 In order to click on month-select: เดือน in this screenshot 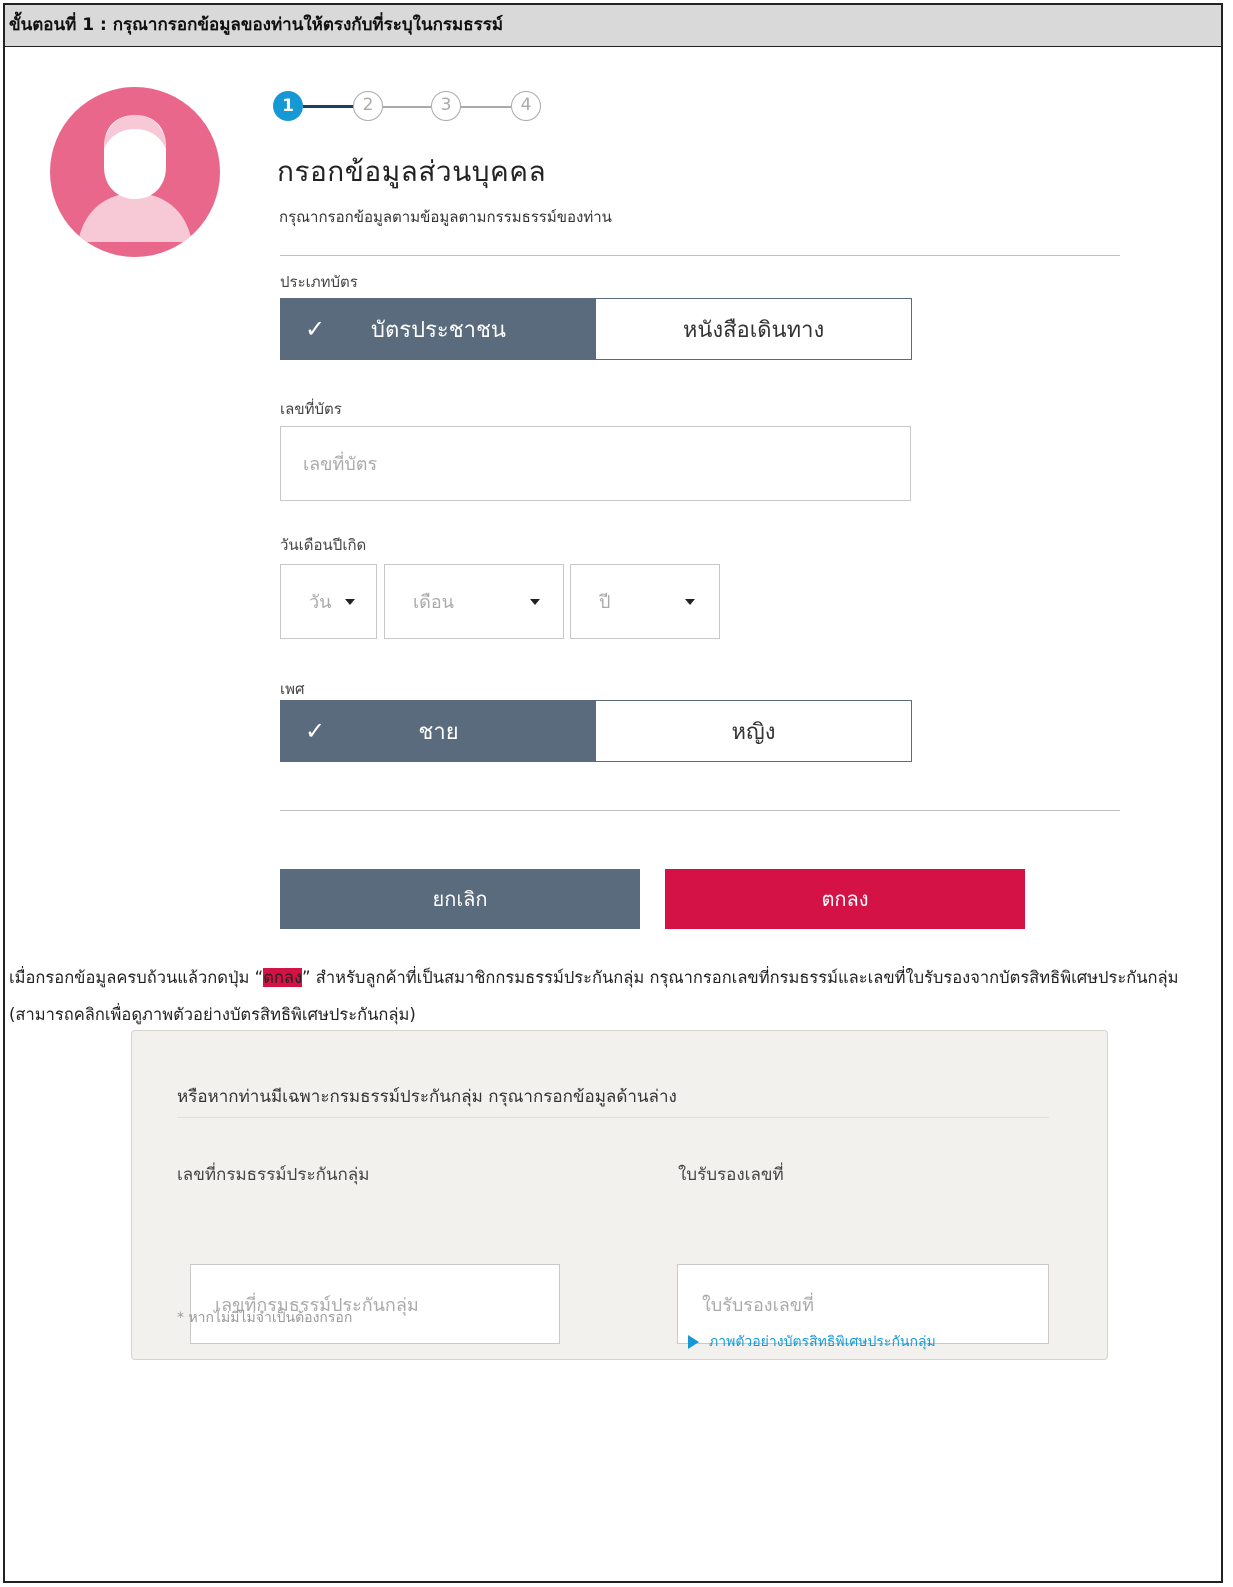, I will do `click(474, 601)`.